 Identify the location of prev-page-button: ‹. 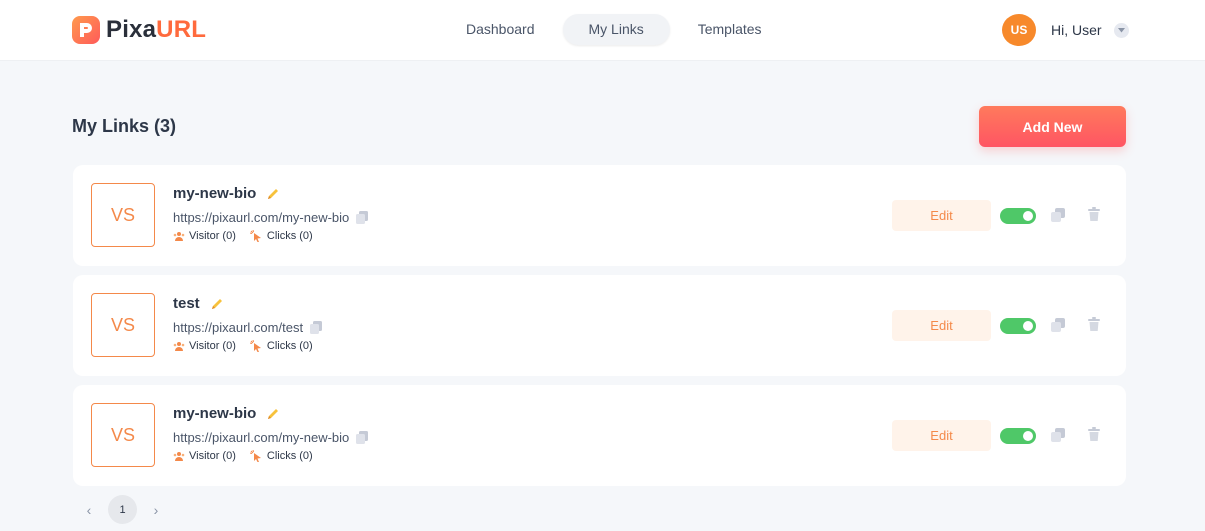
(89, 509).